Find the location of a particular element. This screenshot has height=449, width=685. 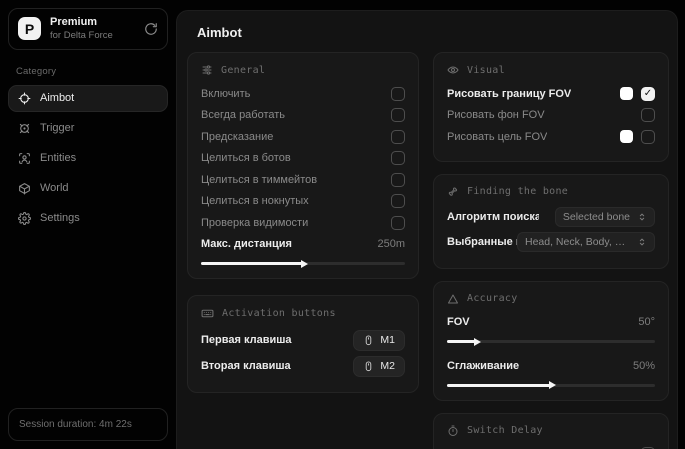

toggle-label: Включить is located at coordinates (226, 93).